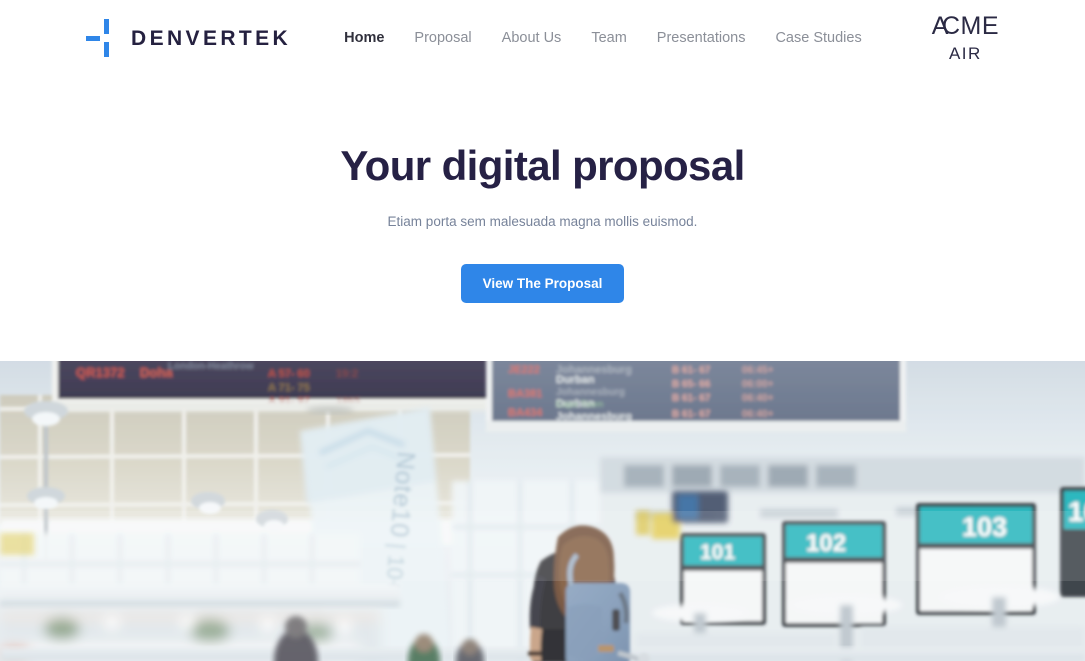 Image resolution: width=1085 pixels, height=661 pixels. I want to click on nav-item-home: Home, so click(364, 38).